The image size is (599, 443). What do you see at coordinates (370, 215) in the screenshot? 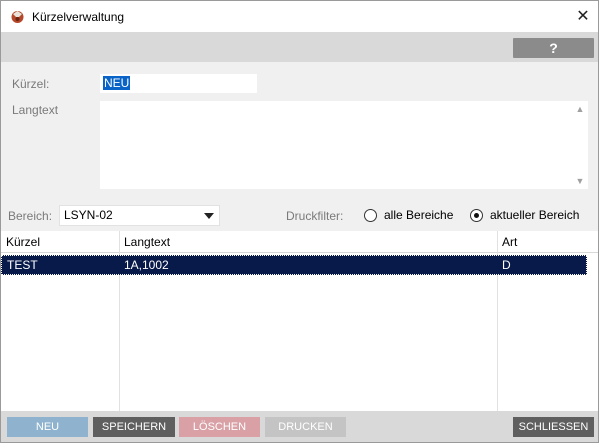
I see `radio-alle-bereiche` at bounding box center [370, 215].